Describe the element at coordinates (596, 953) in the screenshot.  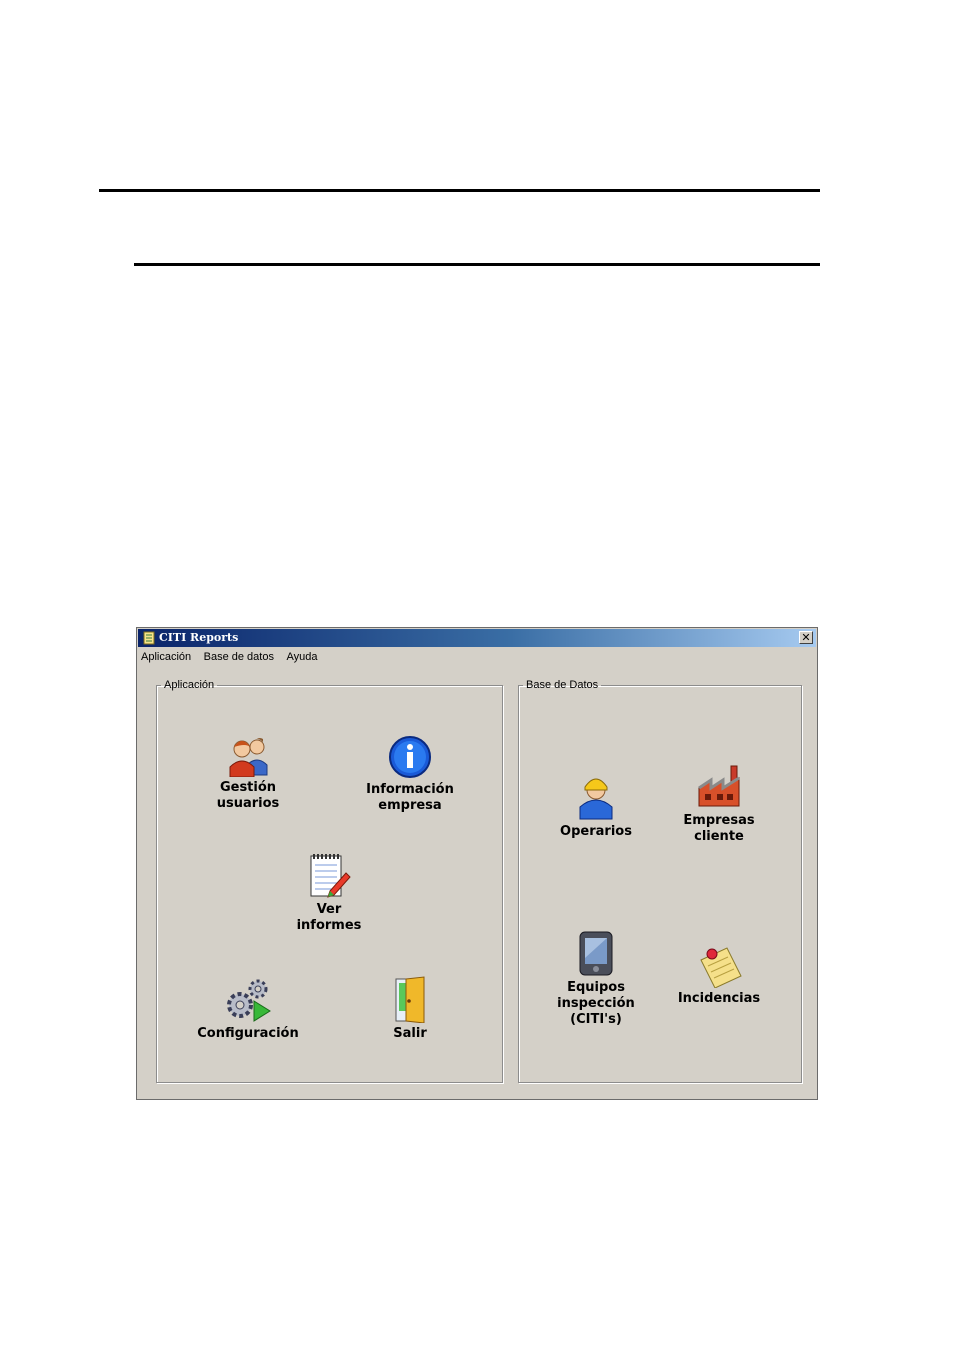
I see `pda-icon` at that location.